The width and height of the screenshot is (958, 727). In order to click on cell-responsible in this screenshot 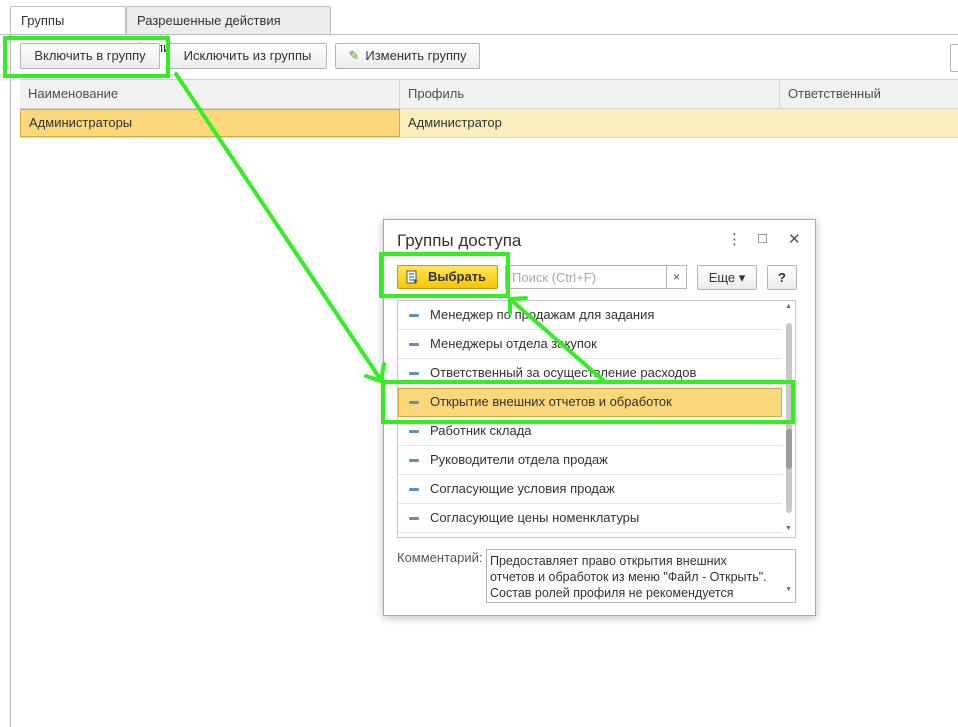, I will do `click(869, 123)`.